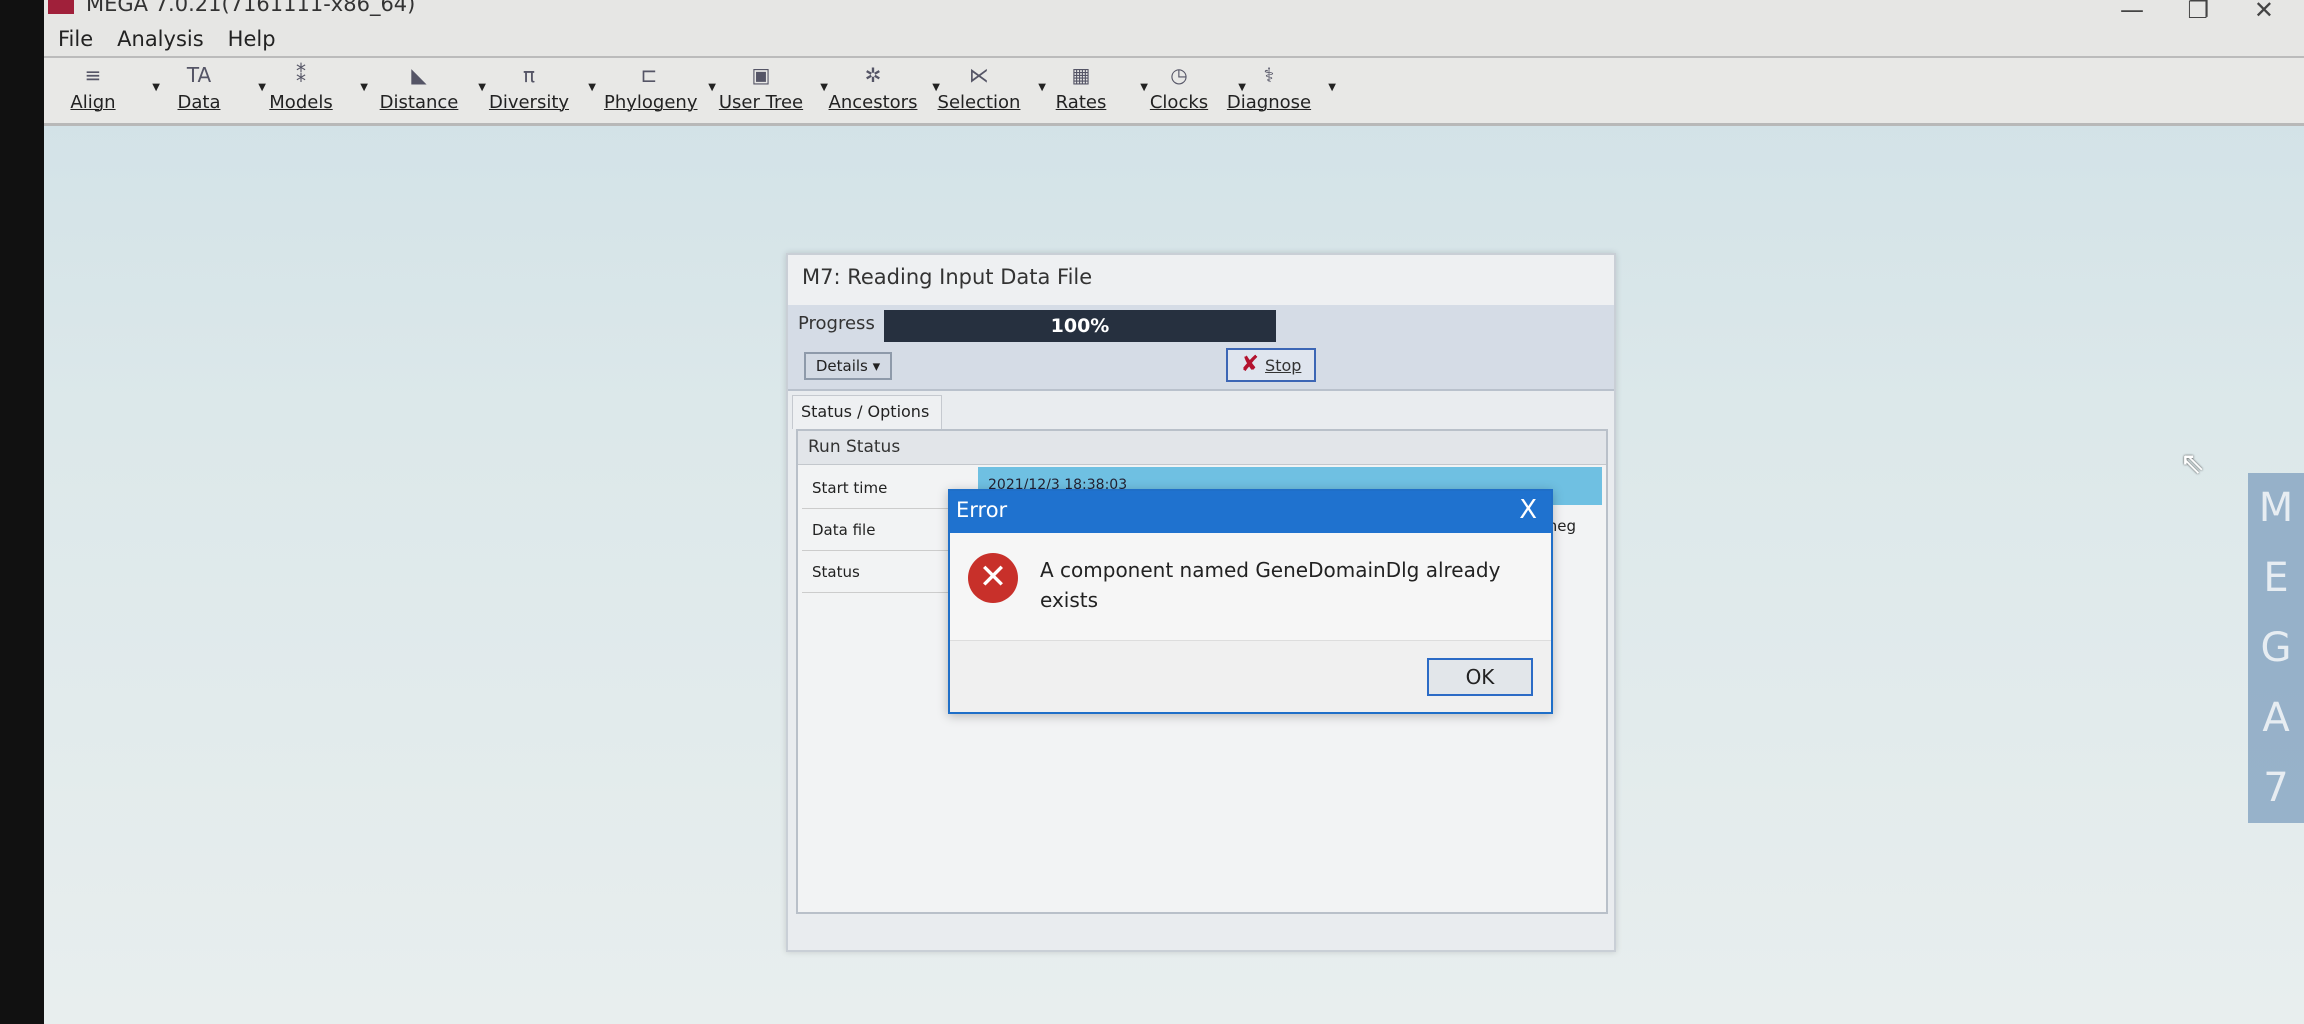  I want to click on toolbar-ancestors: ✲ Ancestors ▼, so click(884, 91).